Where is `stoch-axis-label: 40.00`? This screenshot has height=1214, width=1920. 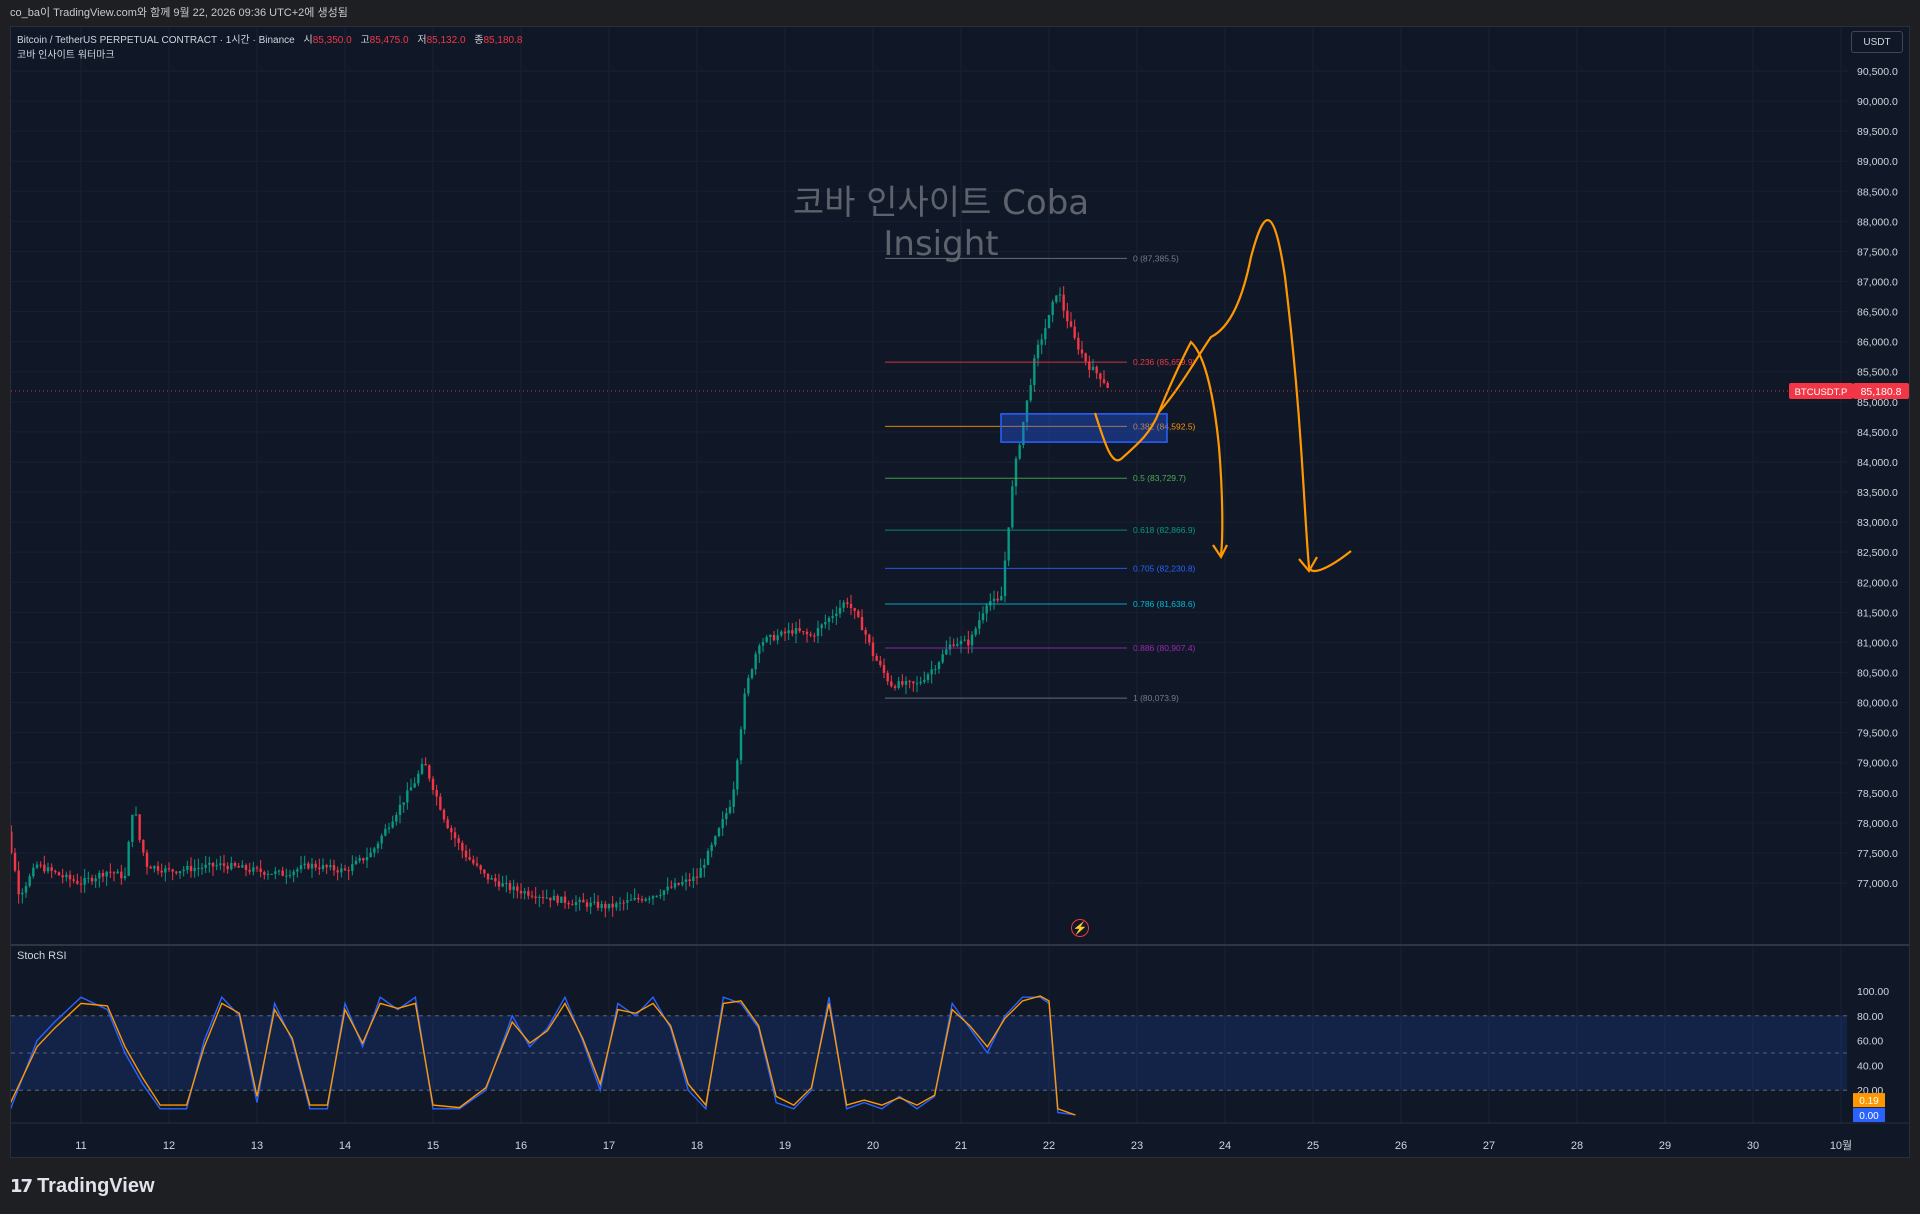
stoch-axis-label: 40.00 is located at coordinates (1870, 1066).